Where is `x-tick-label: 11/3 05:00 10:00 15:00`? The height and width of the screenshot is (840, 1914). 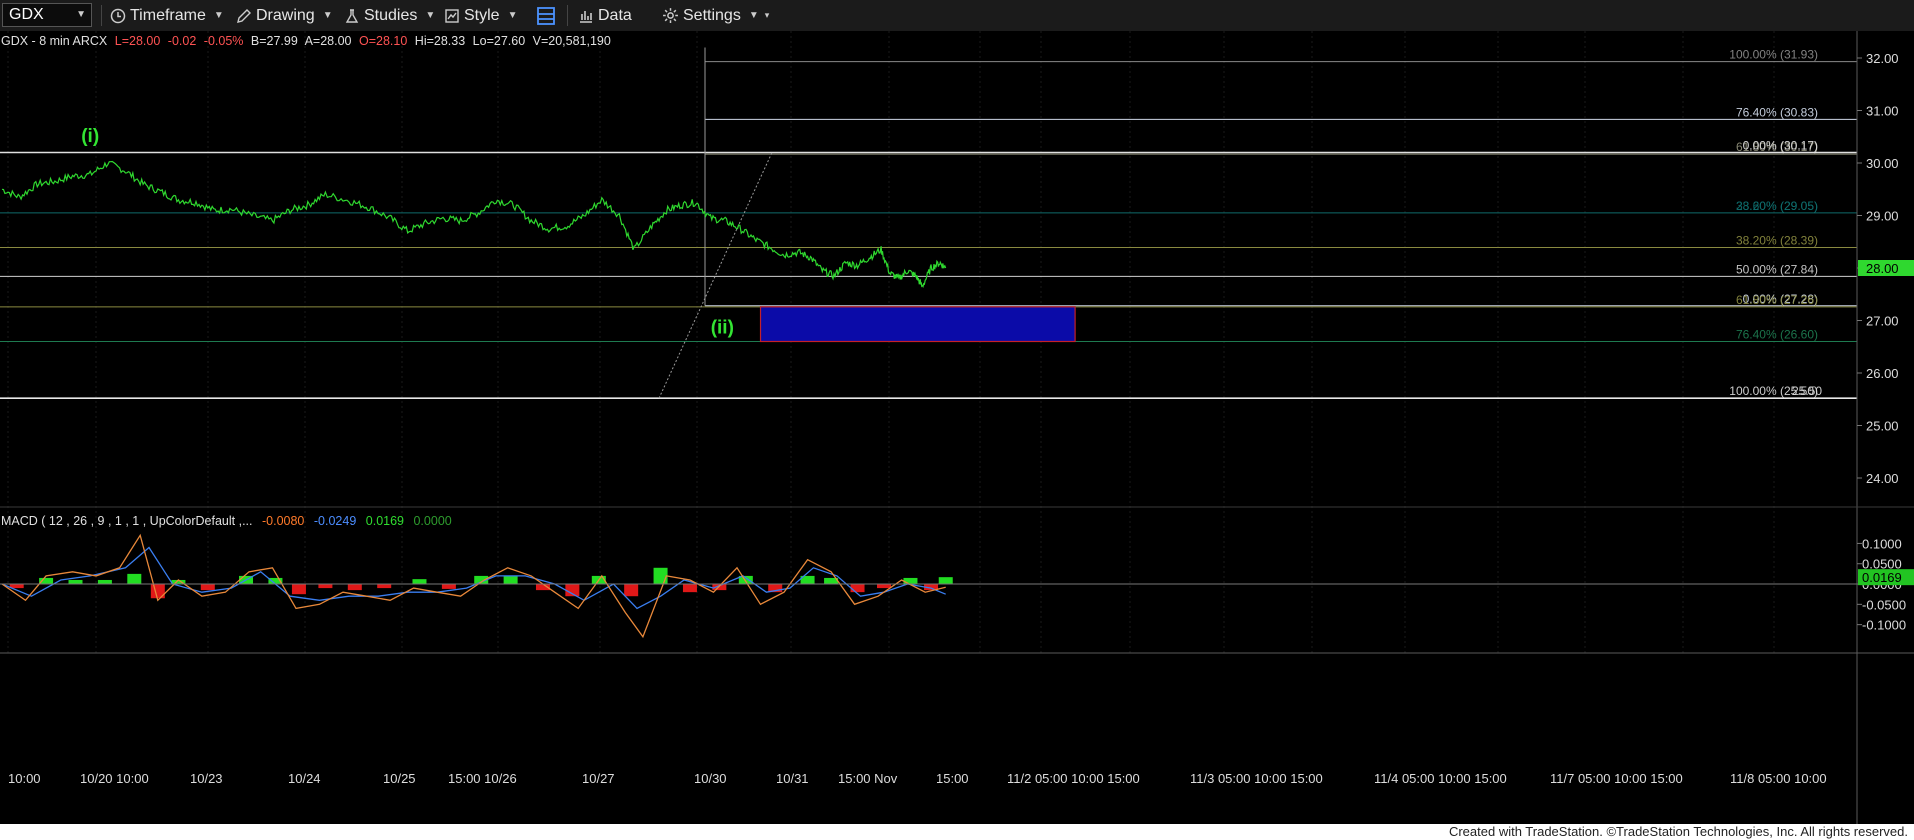
x-tick-label: 11/3 05:00 10:00 15:00 is located at coordinates (1256, 778).